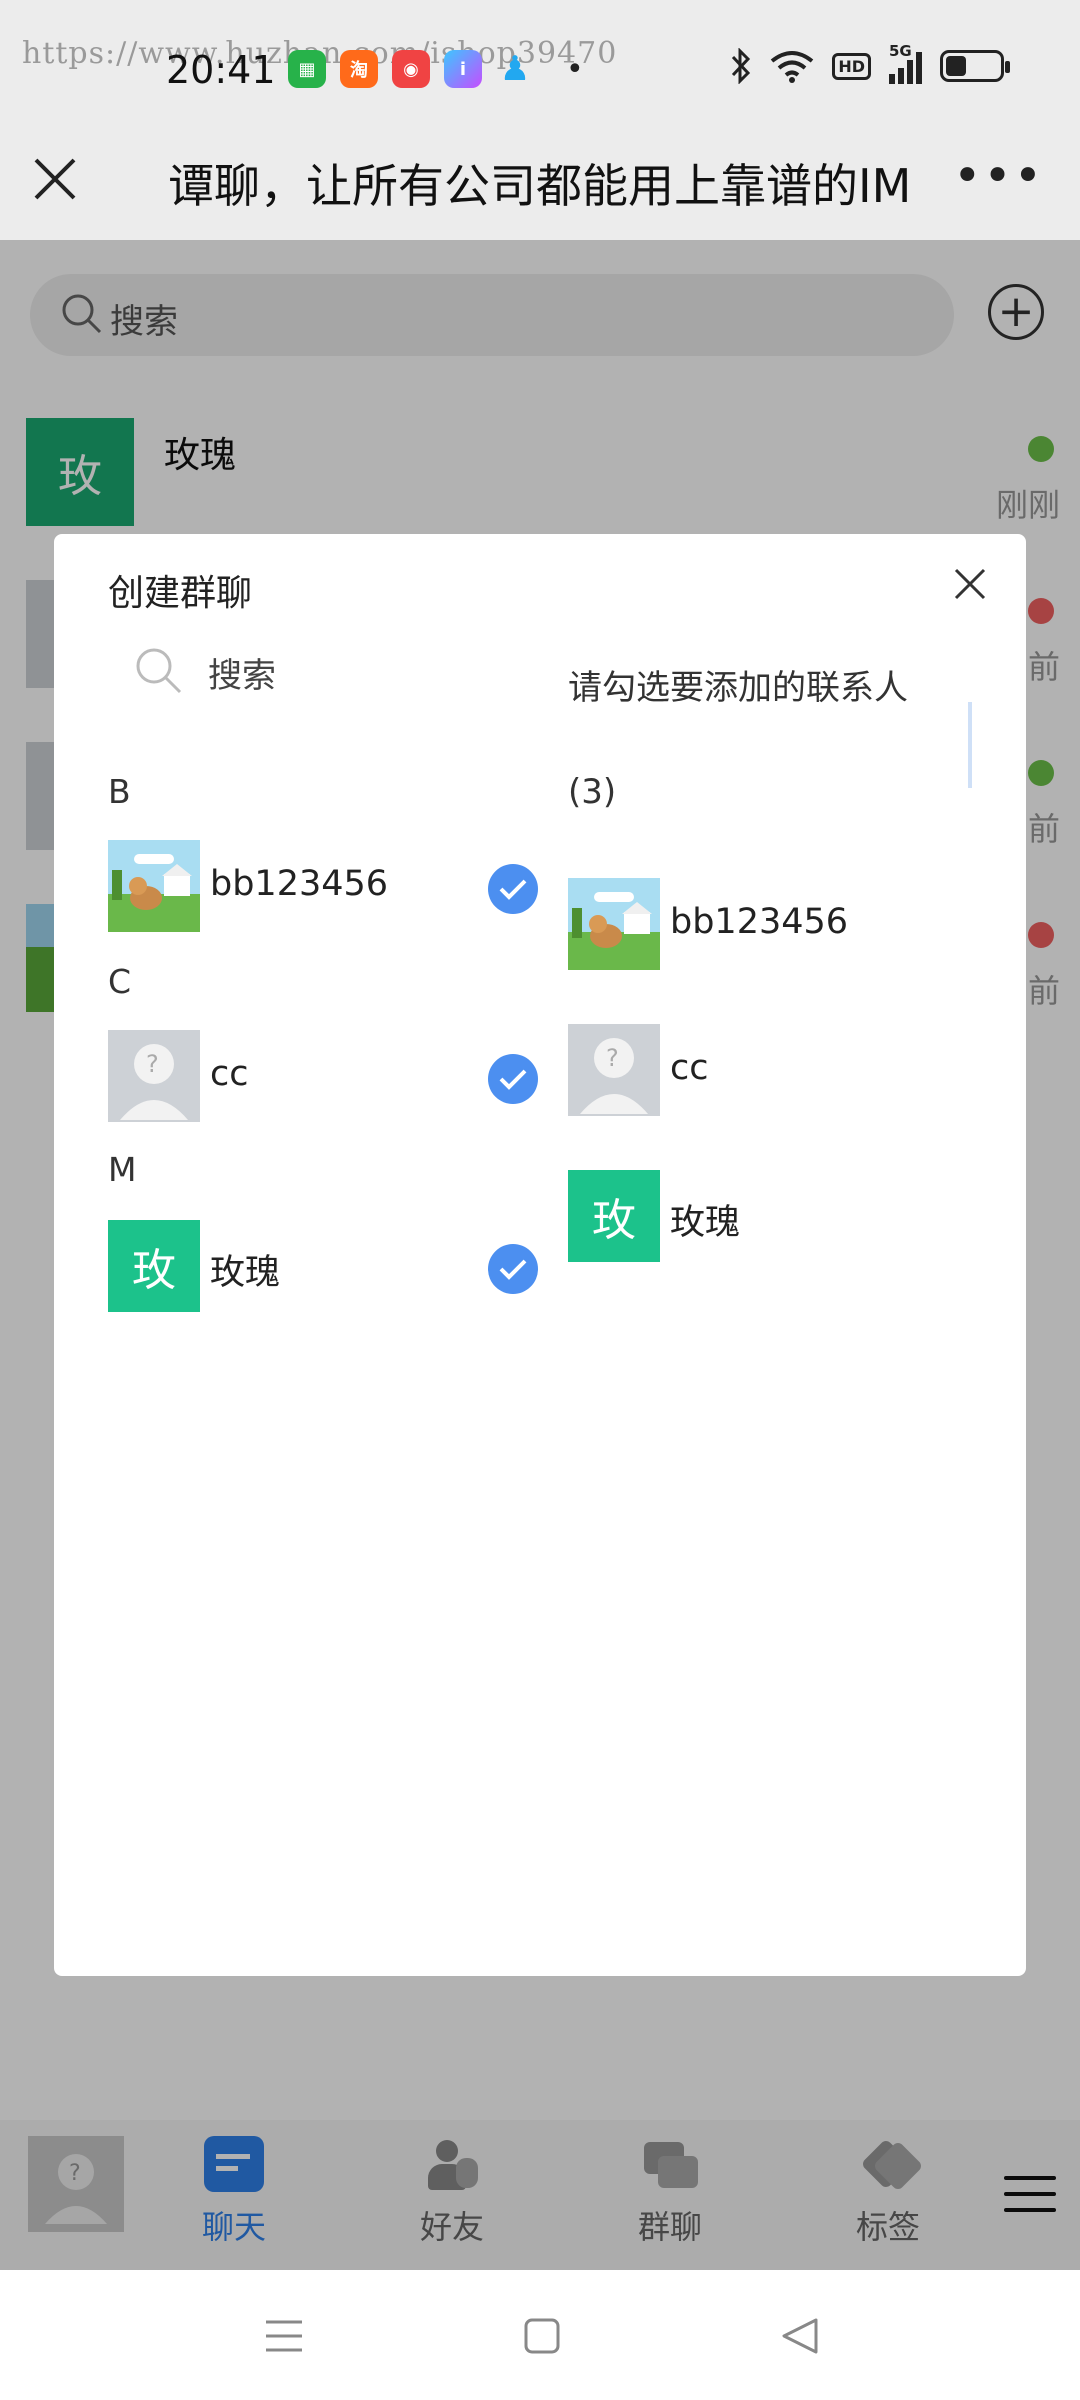 The width and height of the screenshot is (1080, 2400). I want to click on title-bar: 谭聊，让所有公司都能用上靠谱的IM •••, so click(540, 185).